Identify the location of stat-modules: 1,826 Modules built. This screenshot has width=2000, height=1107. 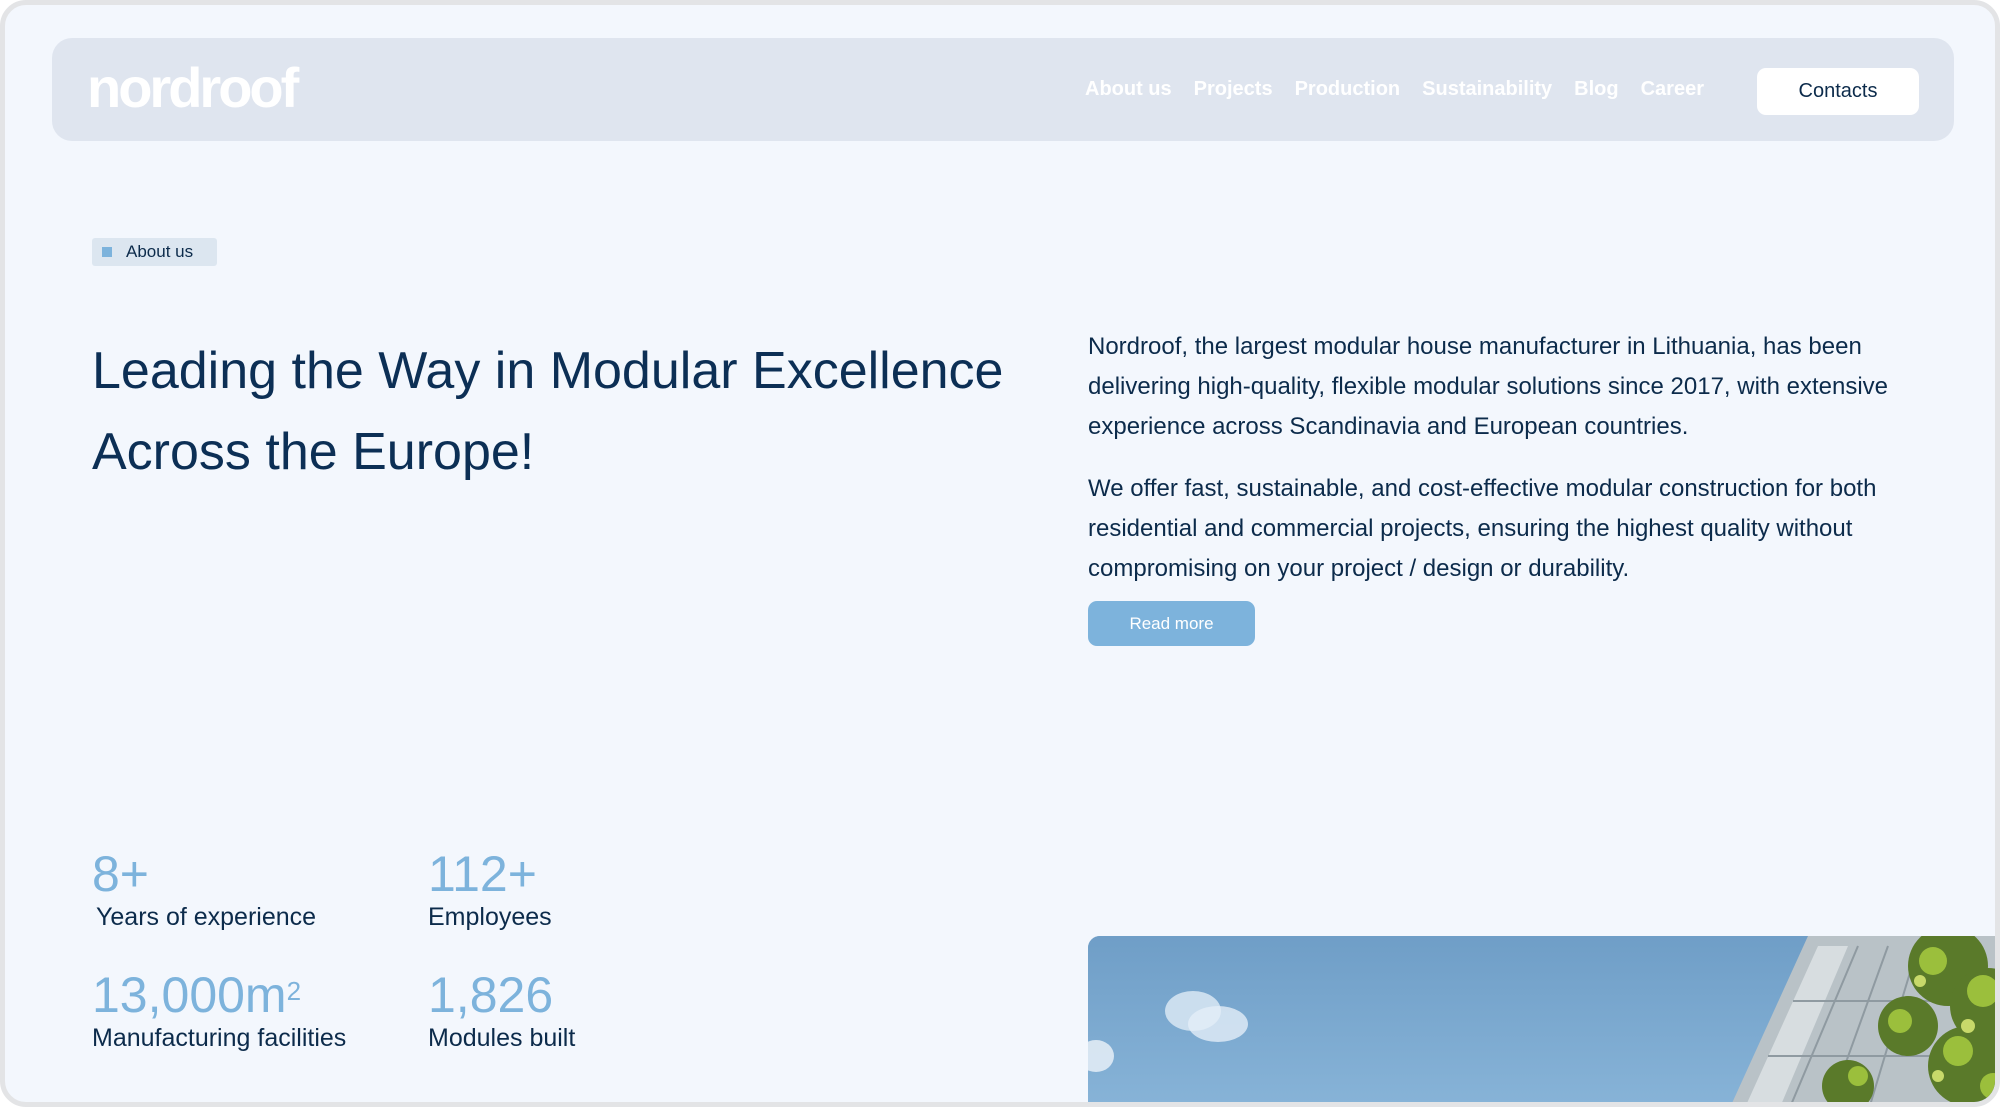
(501, 1011).